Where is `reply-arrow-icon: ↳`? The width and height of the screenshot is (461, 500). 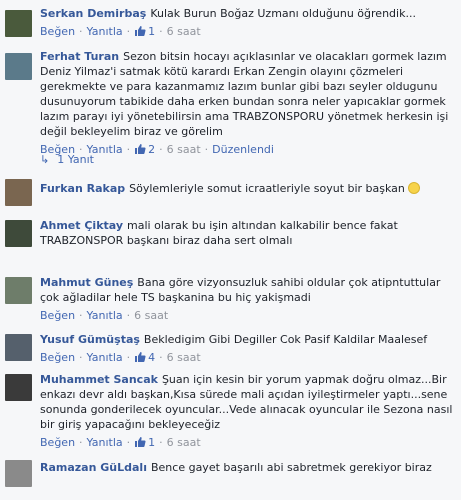
reply-arrow-icon: ↳ is located at coordinates (45, 159).